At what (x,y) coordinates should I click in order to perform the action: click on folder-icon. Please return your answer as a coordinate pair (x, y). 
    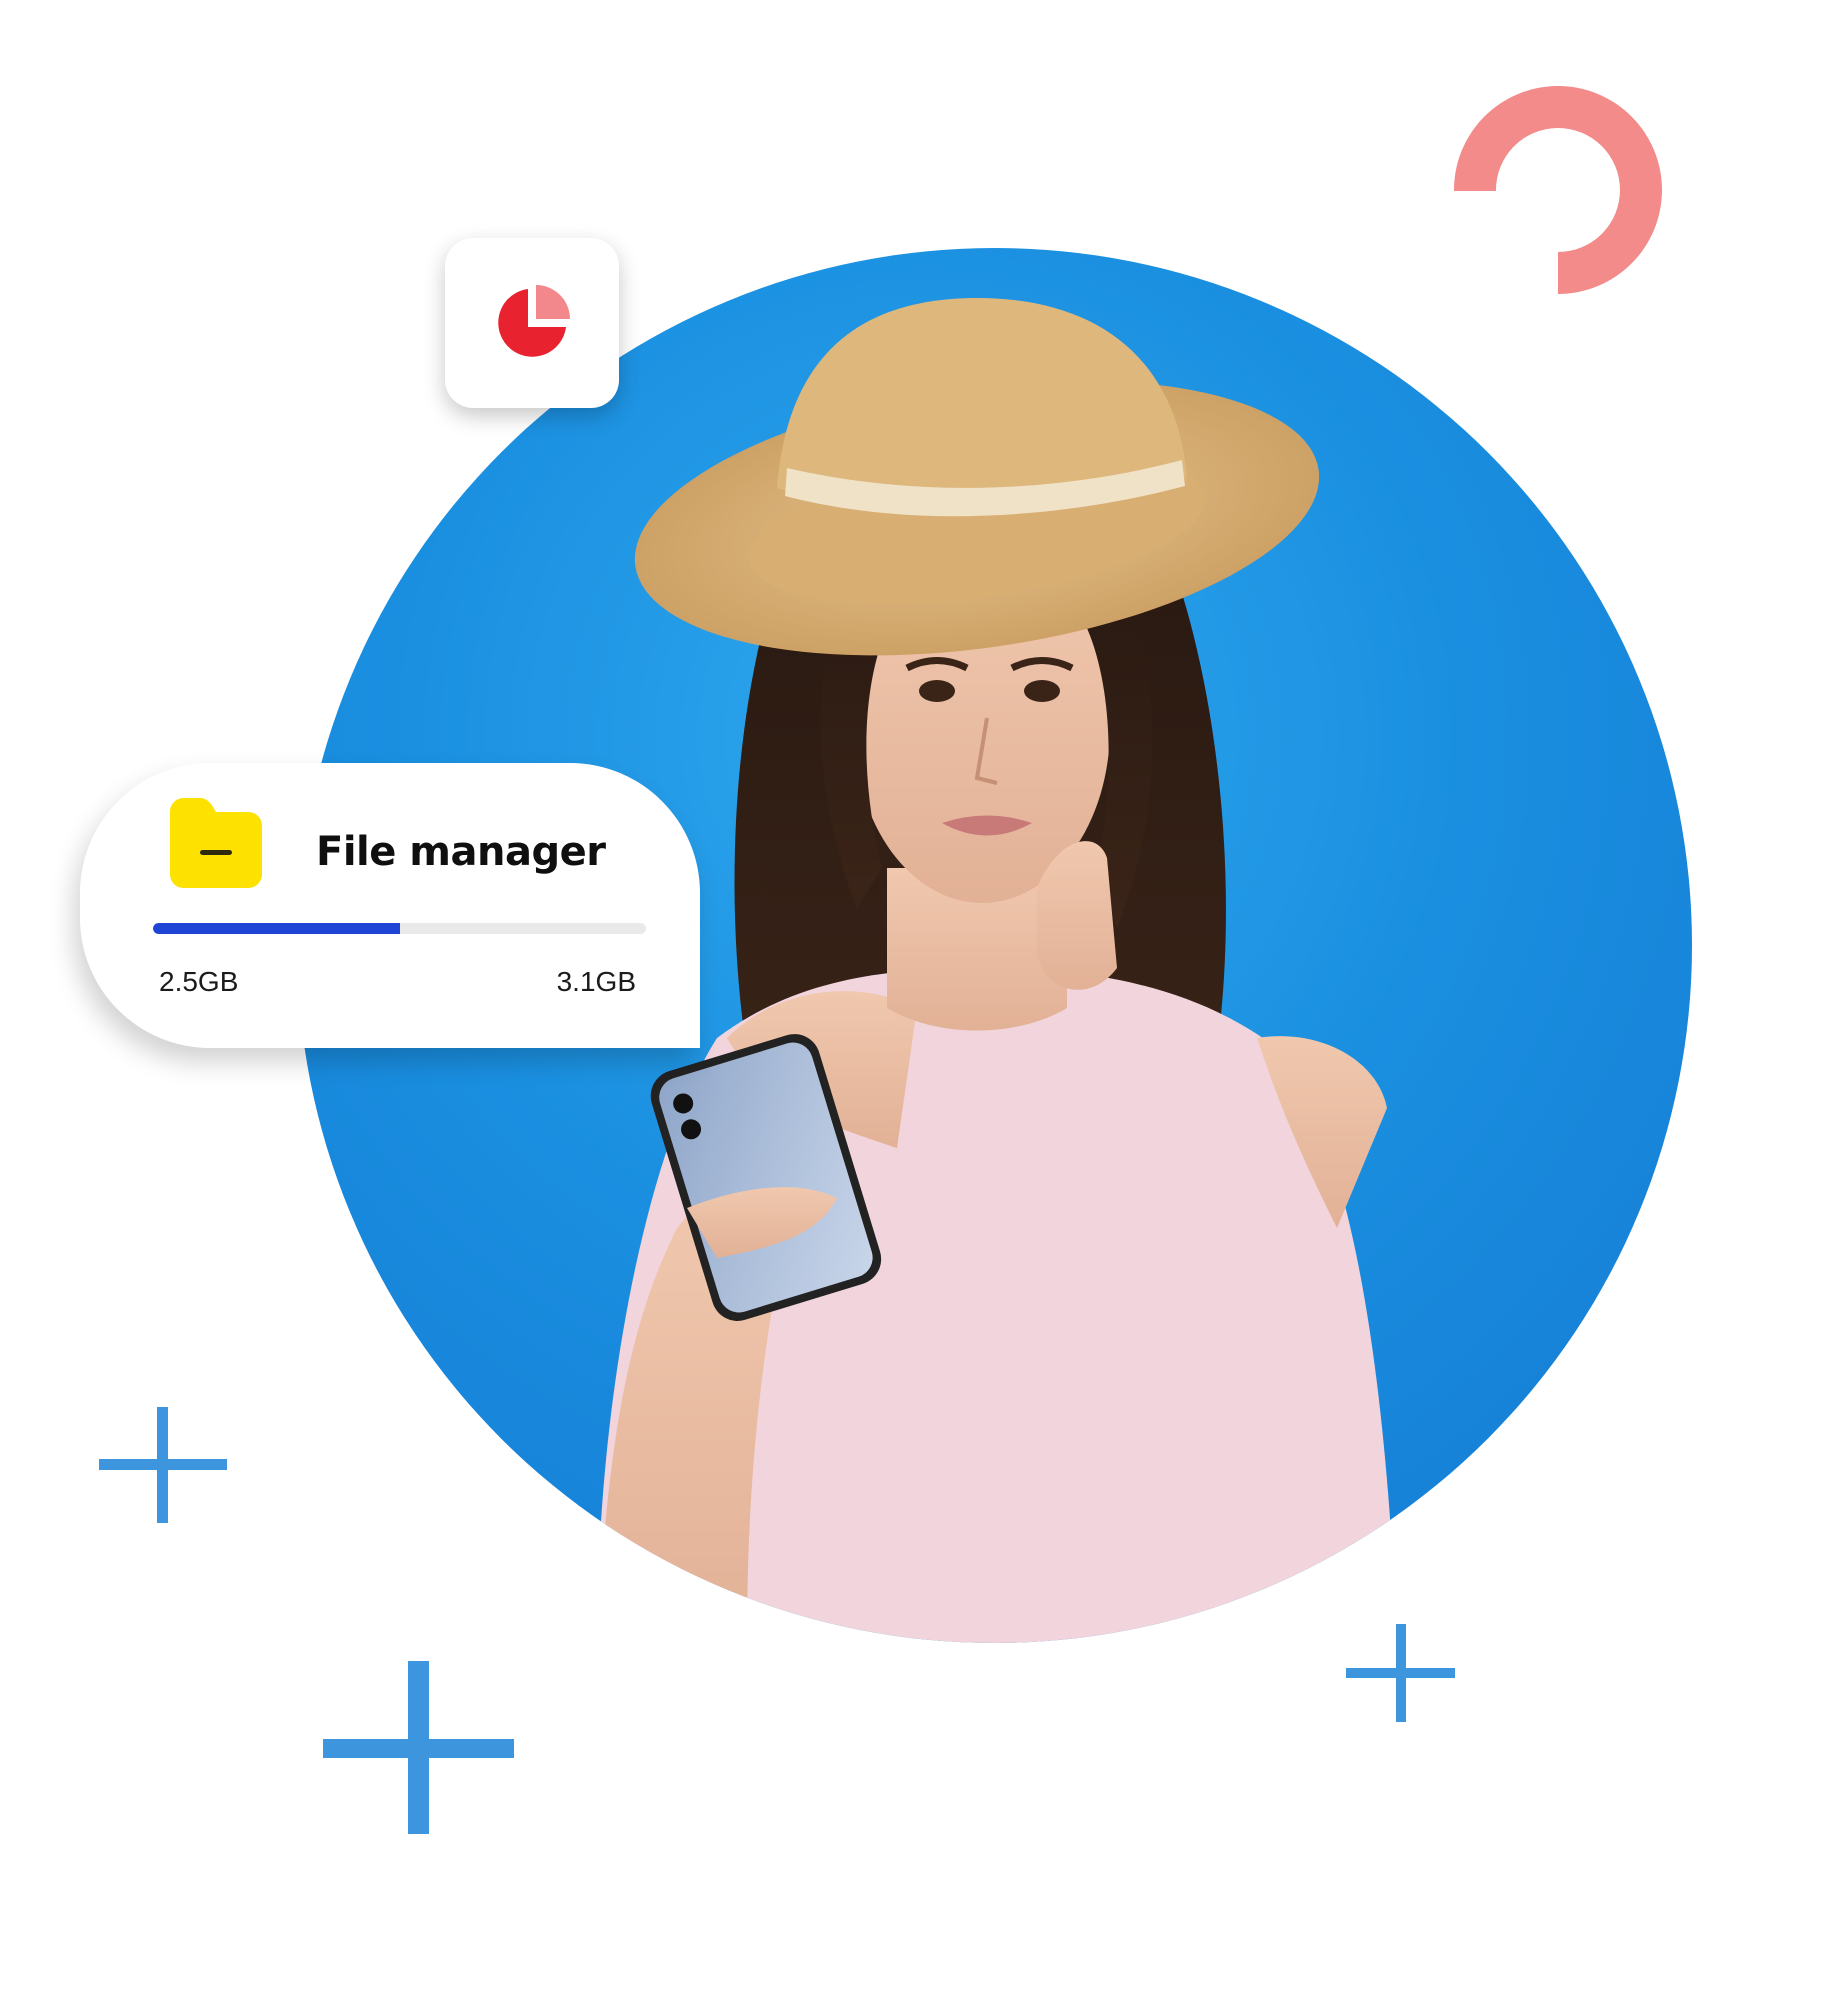
    Looking at the image, I should click on (216, 843).